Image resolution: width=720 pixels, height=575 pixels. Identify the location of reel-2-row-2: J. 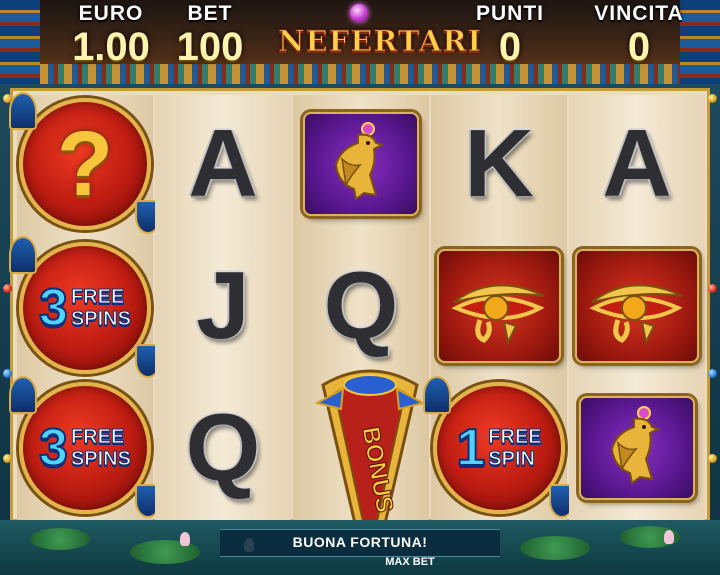
(223, 306).